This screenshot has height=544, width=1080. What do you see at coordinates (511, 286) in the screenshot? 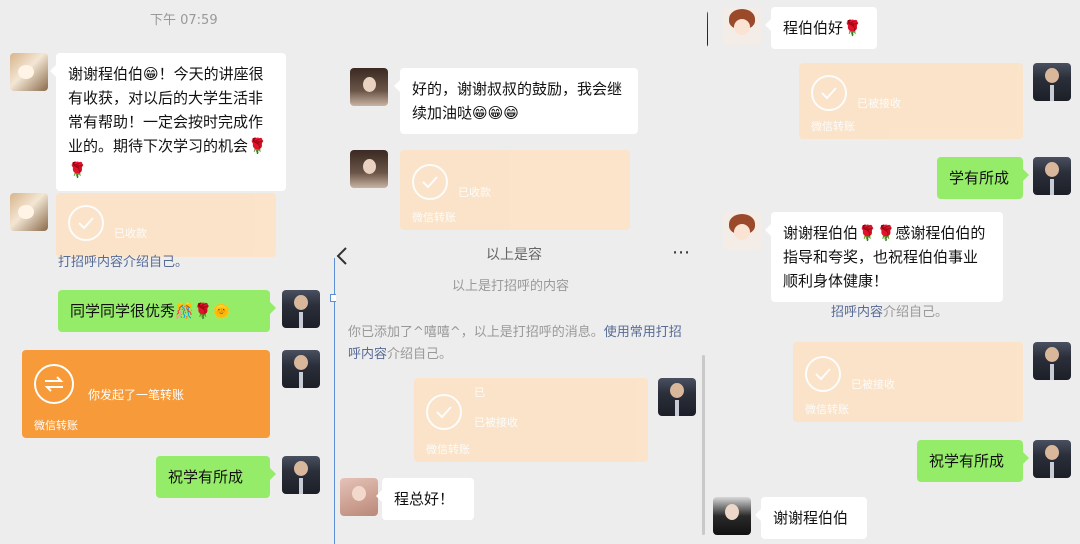
I see `system-message: 以上是打招呼的内容` at bounding box center [511, 286].